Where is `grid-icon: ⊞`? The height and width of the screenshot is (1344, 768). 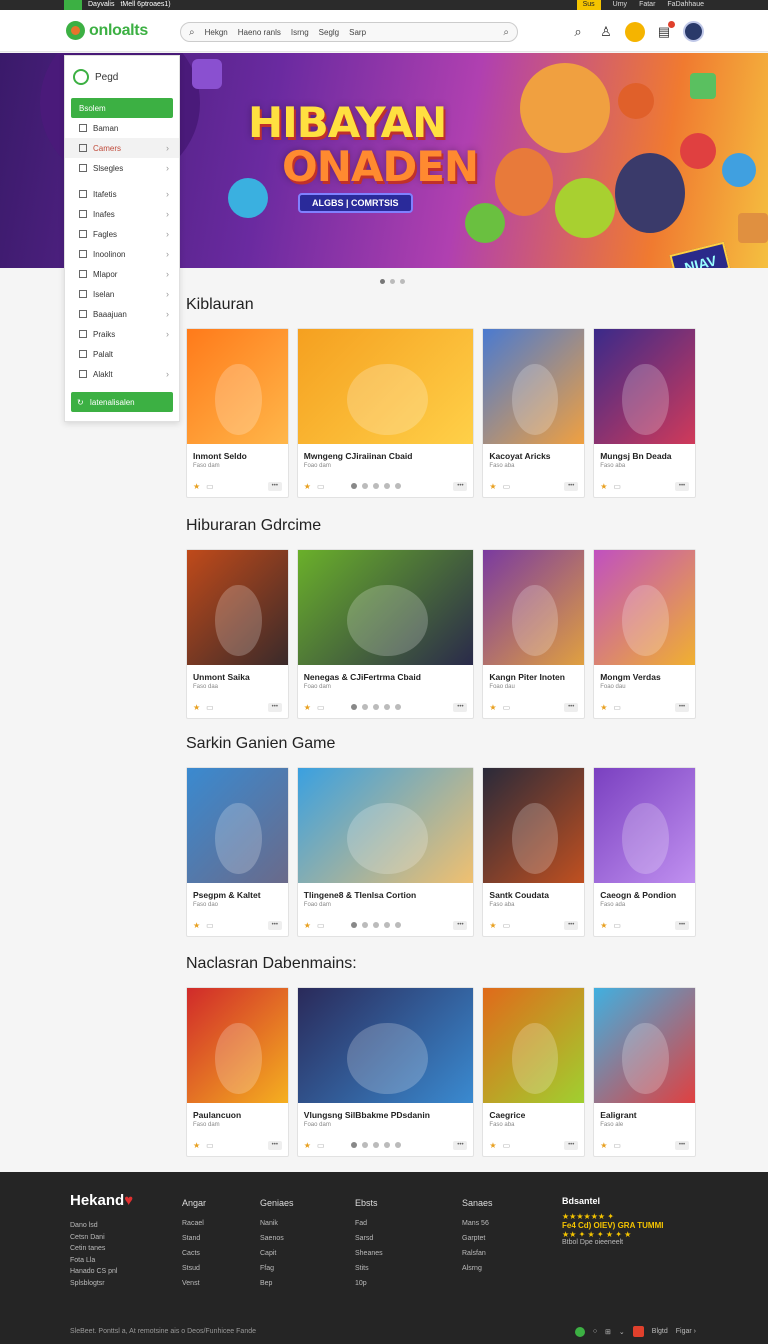 grid-icon: ⊞ is located at coordinates (608, 1332).